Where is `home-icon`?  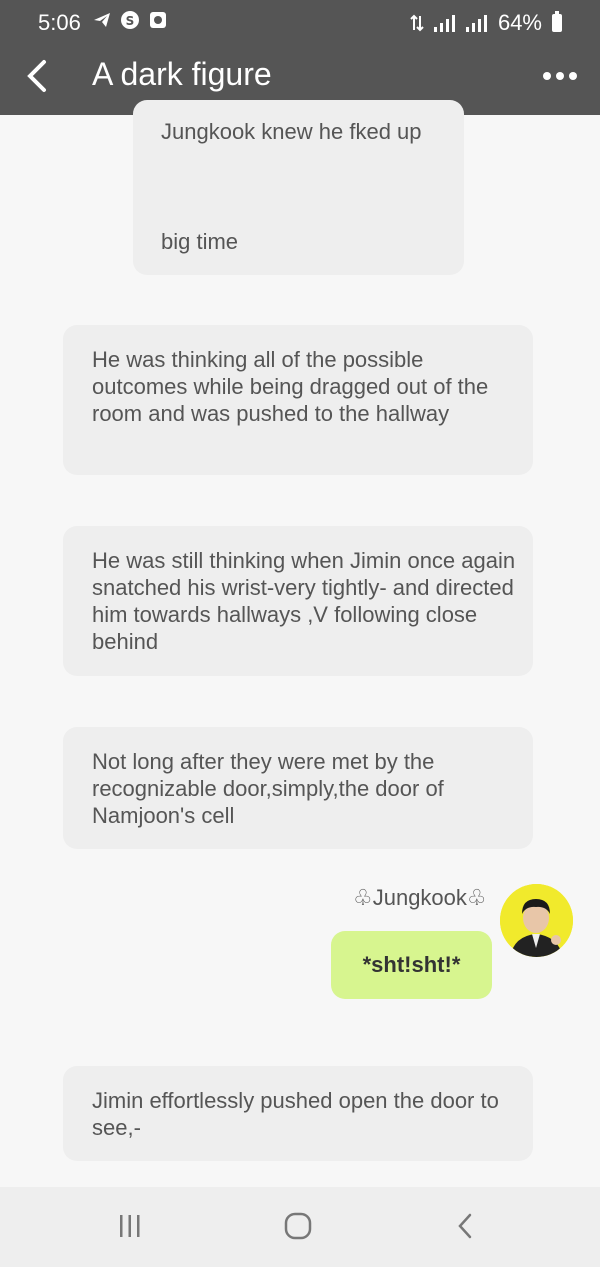
home-icon is located at coordinates (298, 1226).